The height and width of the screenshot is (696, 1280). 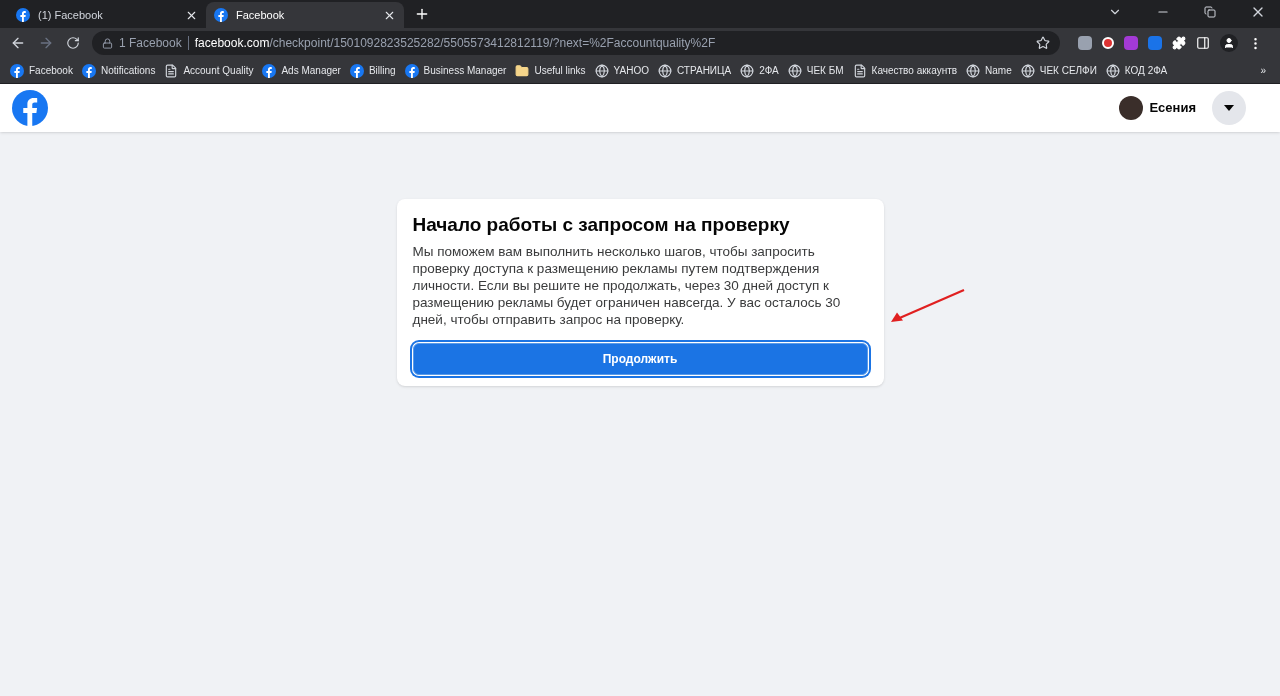 I want to click on site-label: 1 Facebook, so click(x=150, y=43).